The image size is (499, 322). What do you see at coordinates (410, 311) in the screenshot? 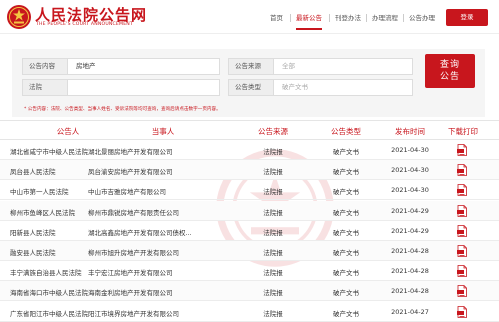
I see `date-cell: 2021-04-27` at bounding box center [410, 311].